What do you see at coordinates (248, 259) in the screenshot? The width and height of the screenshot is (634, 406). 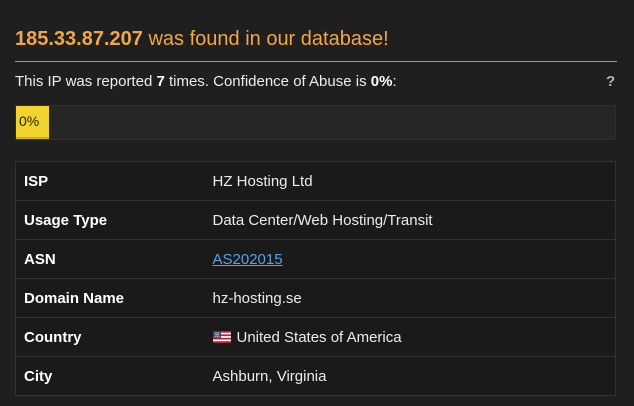 I see `asn-link: AS202015` at bounding box center [248, 259].